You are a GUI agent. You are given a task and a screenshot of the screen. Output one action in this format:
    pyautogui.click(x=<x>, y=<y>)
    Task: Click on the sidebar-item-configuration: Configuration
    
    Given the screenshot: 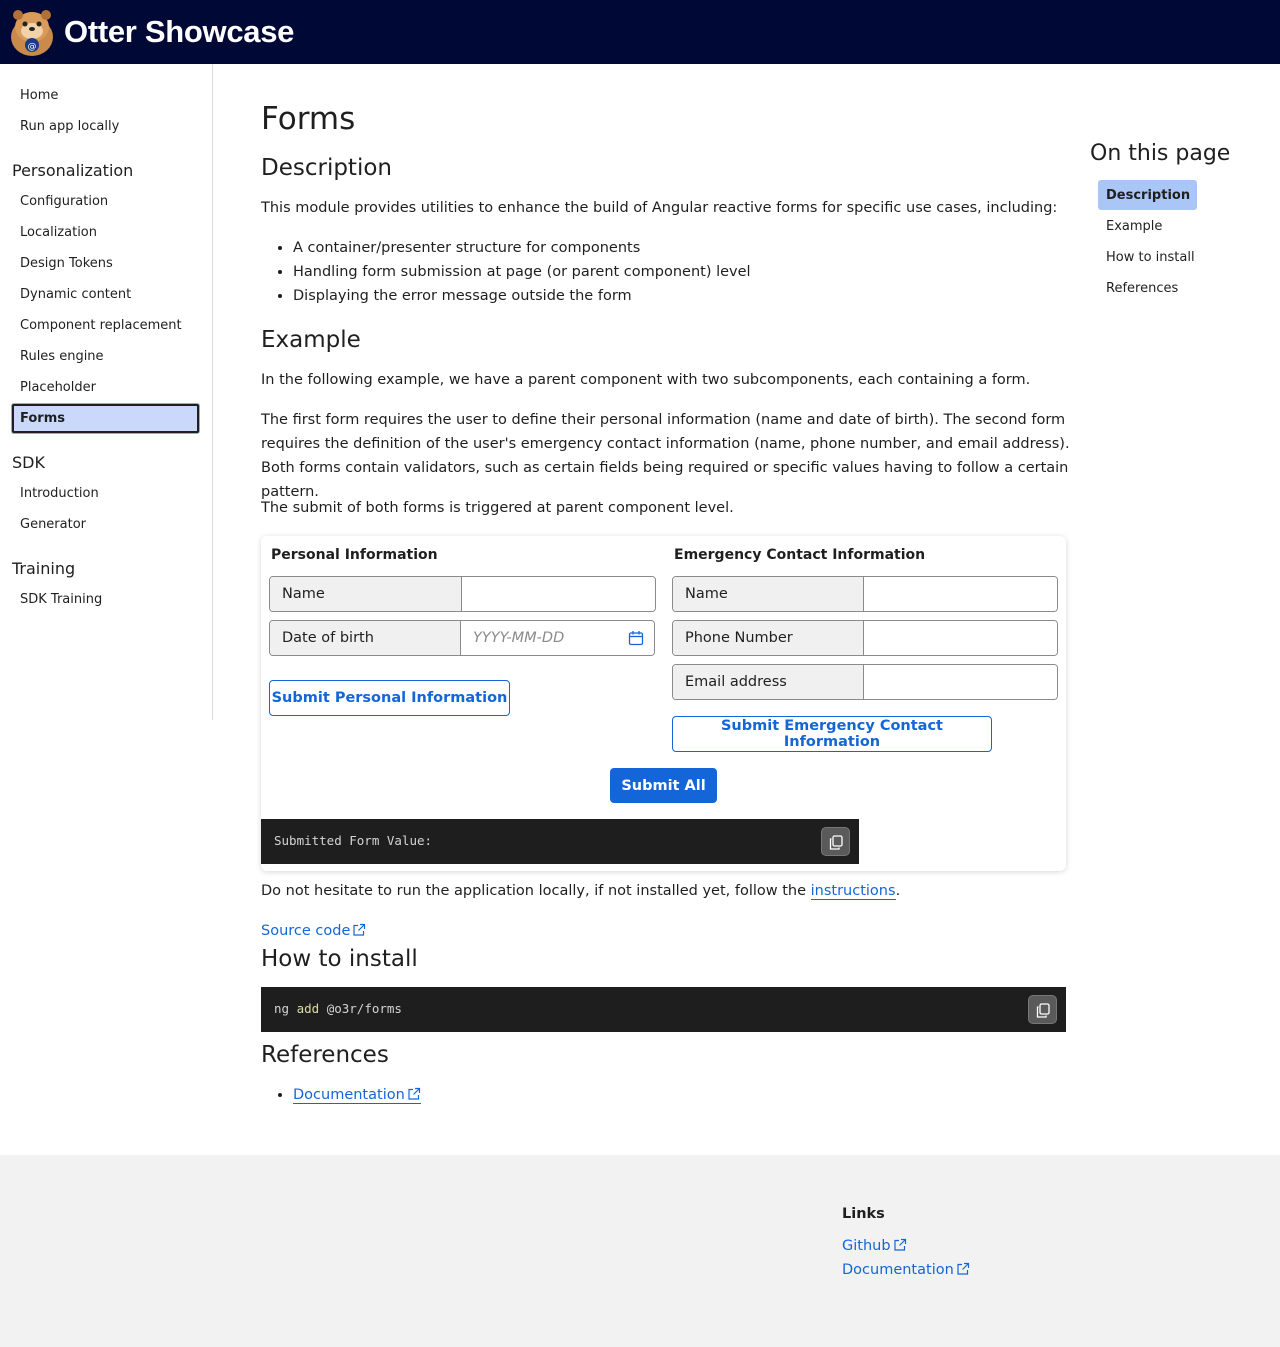 What is the action you would take?
    pyautogui.click(x=64, y=201)
    